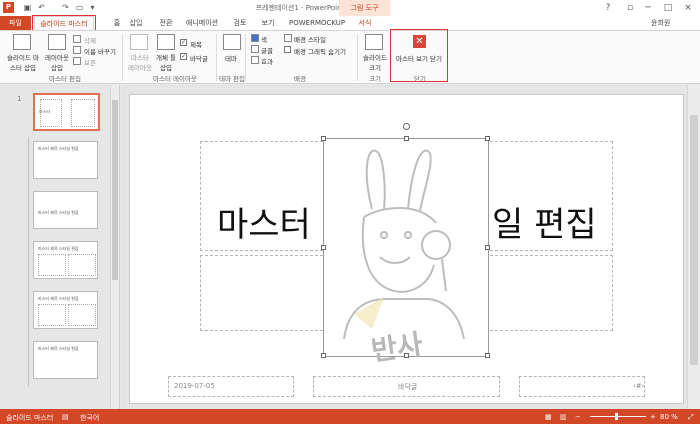 The image size is (700, 424). What do you see at coordinates (317, 23) in the screenshot?
I see `tab-powermockup: POWERMOCKUP` at bounding box center [317, 23].